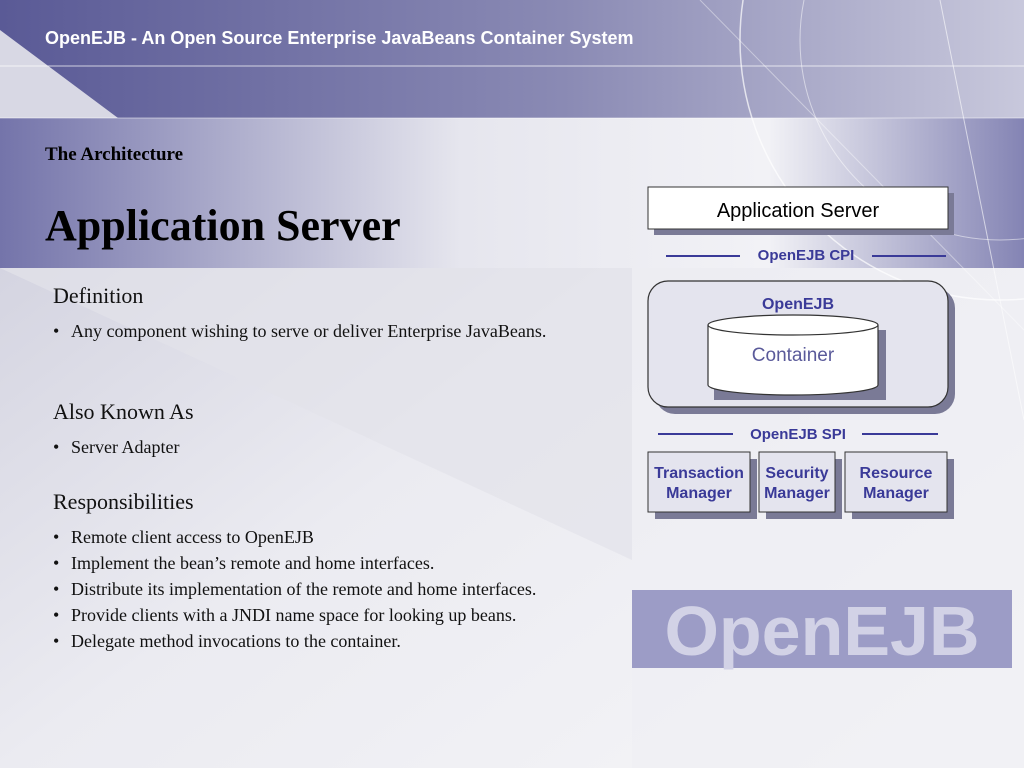 The image size is (1024, 768). Describe the element at coordinates (796, 473) in the screenshot. I see `manager-label: Security` at that location.